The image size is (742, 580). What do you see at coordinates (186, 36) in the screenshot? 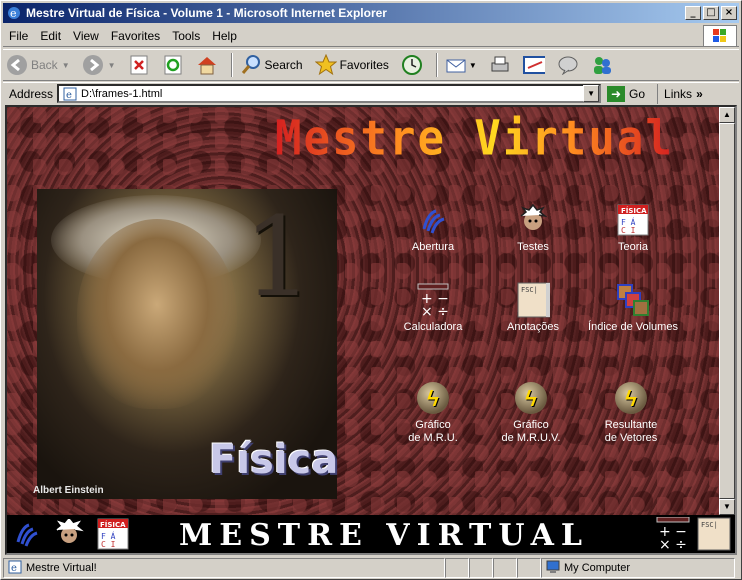
I see `menu-tools: Tools` at bounding box center [186, 36].